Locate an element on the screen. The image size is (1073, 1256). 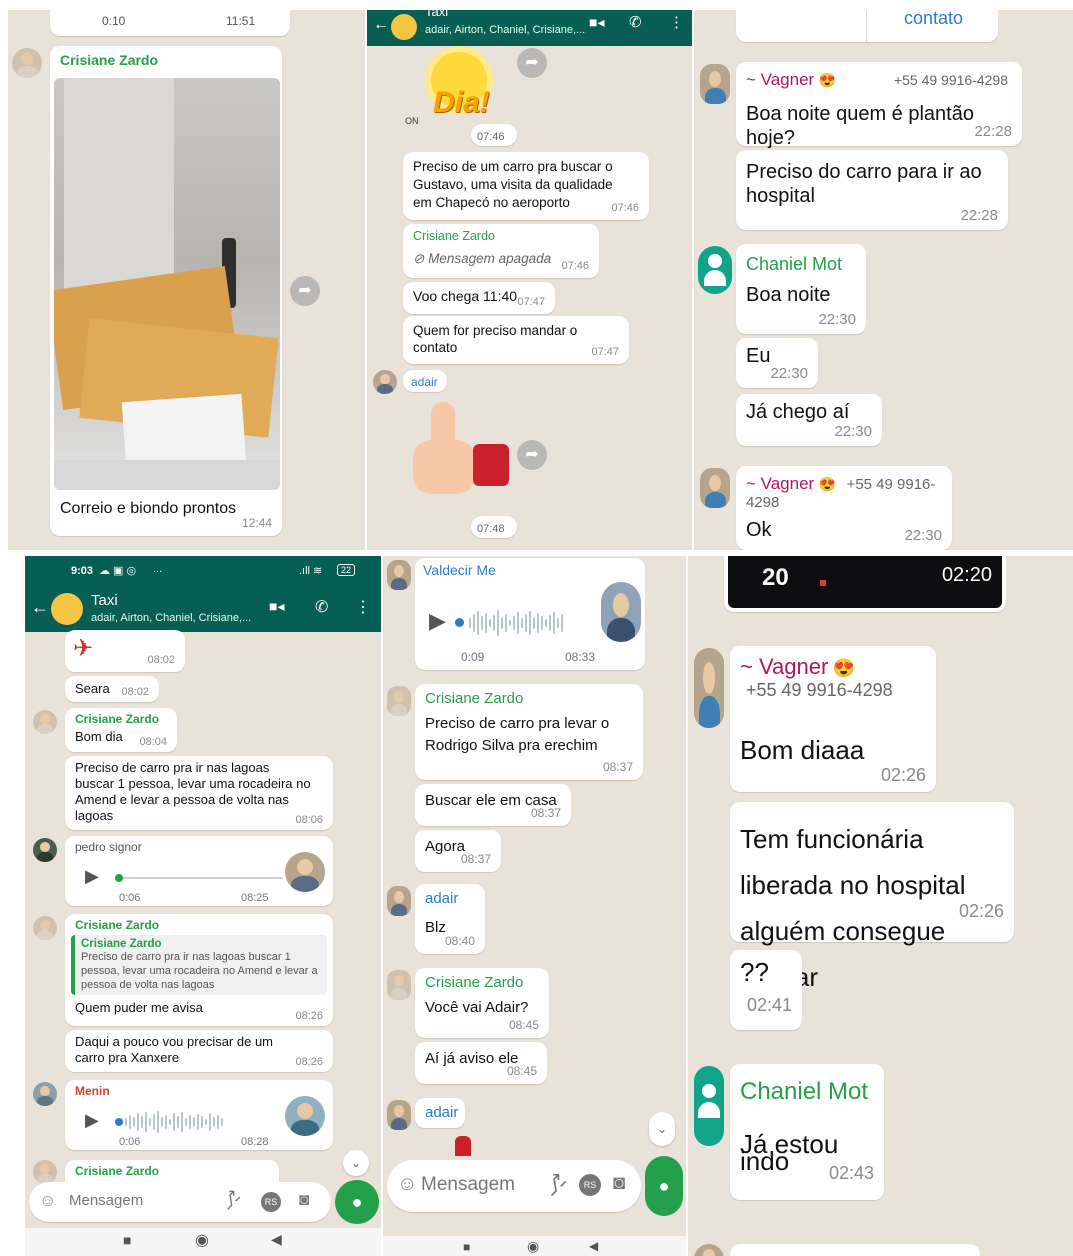
video-message-bubble: 20 02:20 is located at coordinates (865, 584).